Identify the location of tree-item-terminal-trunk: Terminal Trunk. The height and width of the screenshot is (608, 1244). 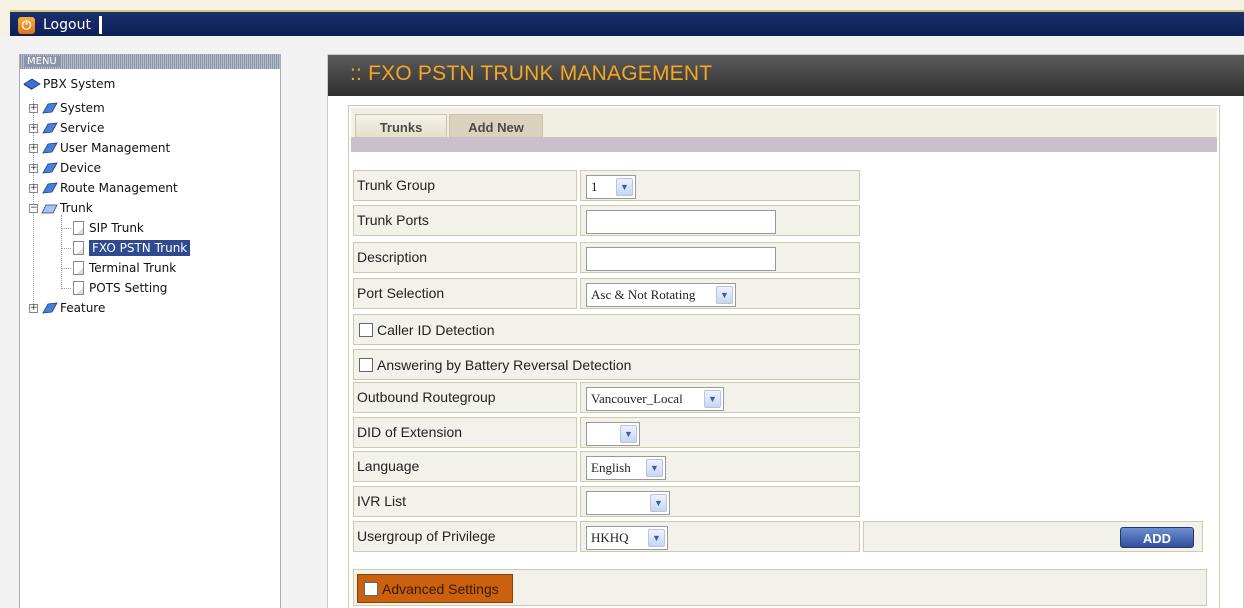
(124, 268).